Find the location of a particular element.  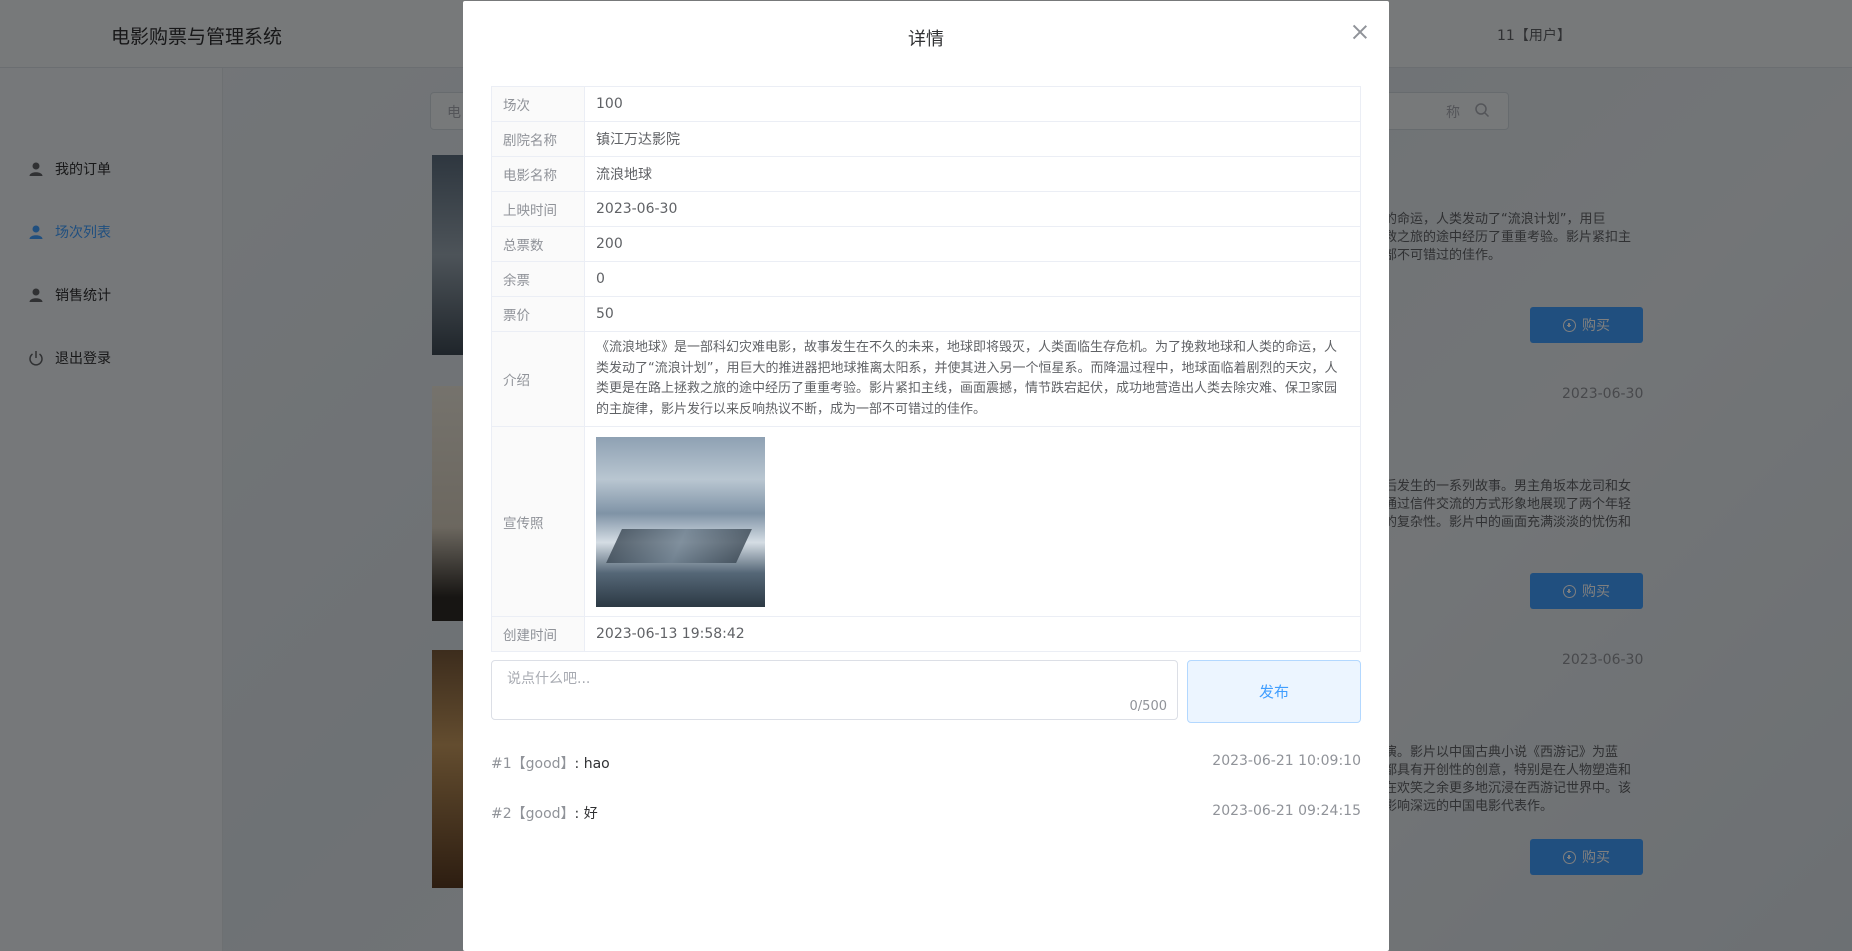

close-icon is located at coordinates (1360, 32).